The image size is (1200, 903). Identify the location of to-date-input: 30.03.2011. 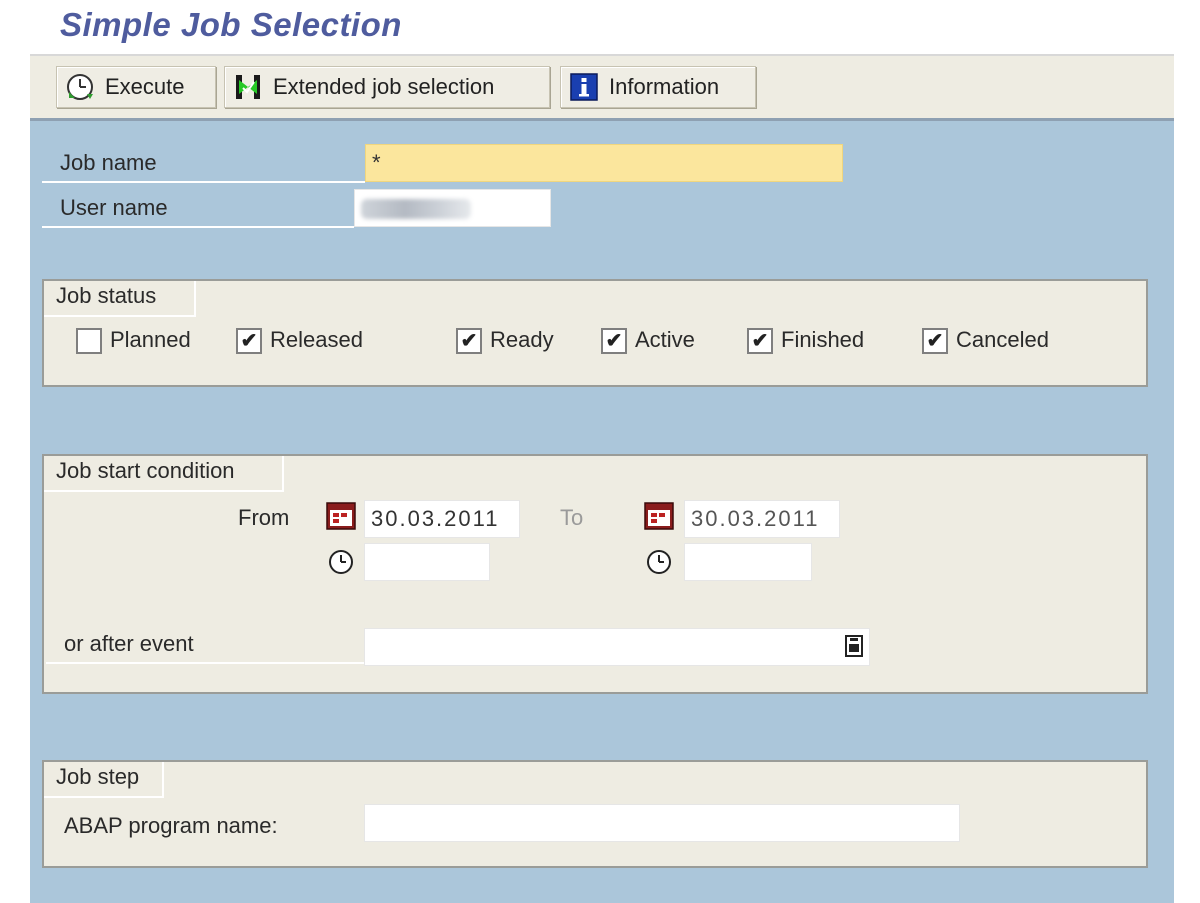
(762, 519).